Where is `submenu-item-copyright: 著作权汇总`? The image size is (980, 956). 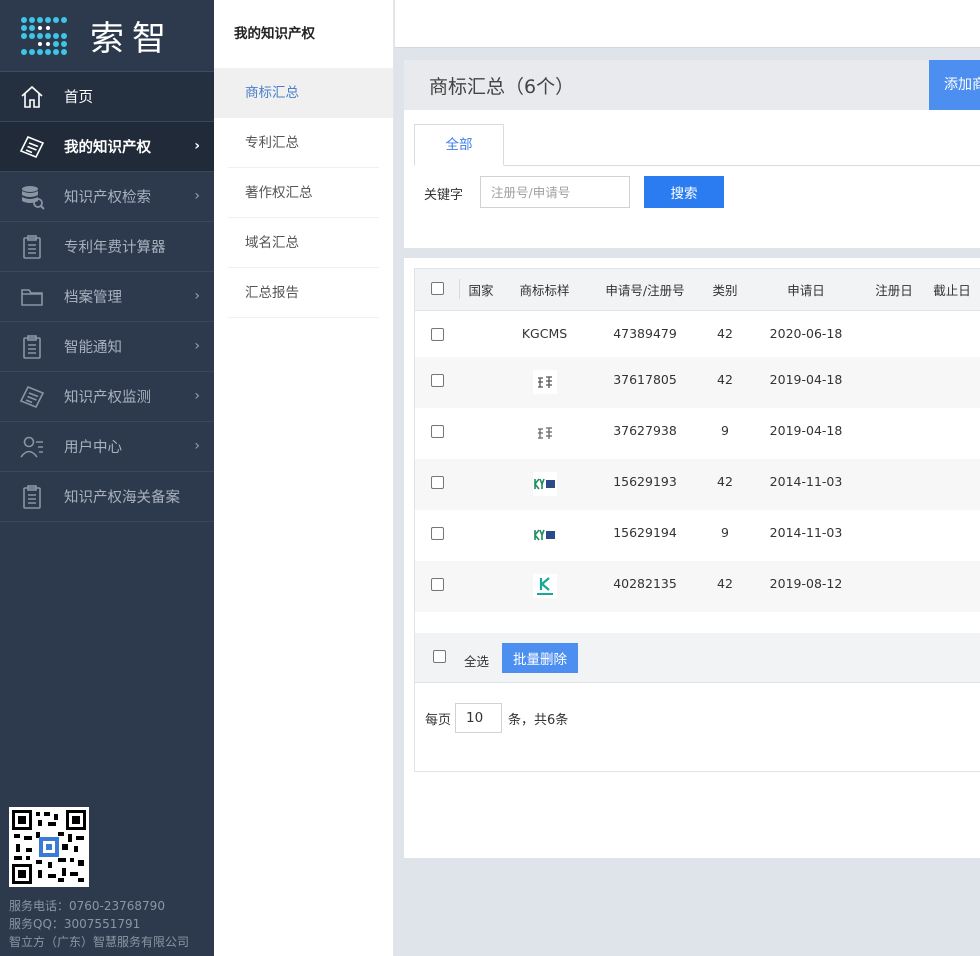 submenu-item-copyright: 著作权汇总 is located at coordinates (303, 193).